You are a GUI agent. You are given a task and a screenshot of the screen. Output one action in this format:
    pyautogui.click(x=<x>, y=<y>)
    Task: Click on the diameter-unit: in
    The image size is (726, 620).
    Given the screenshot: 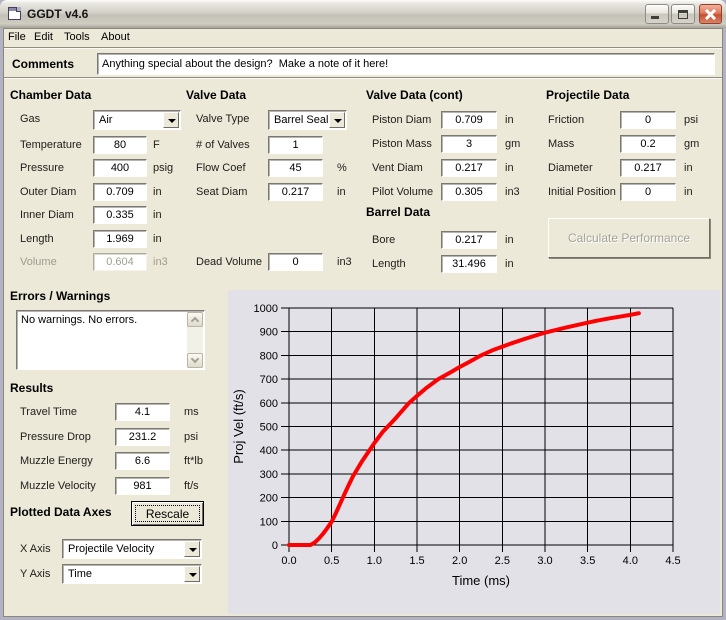 What is the action you would take?
    pyautogui.click(x=688, y=168)
    